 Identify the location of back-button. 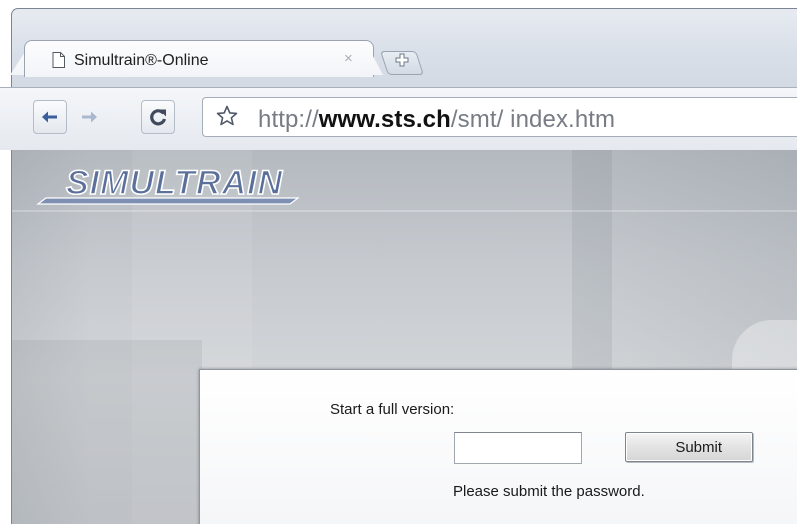
(50, 117).